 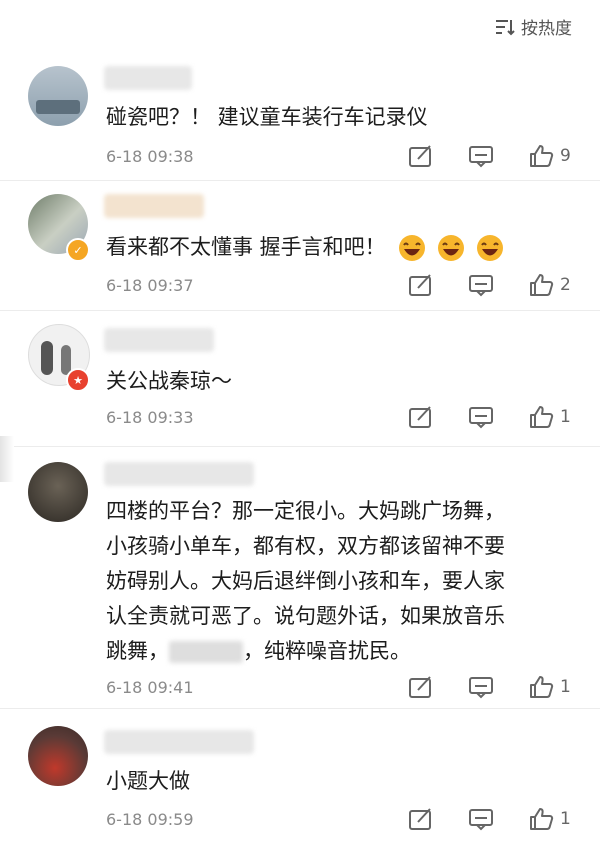 What do you see at coordinates (505, 27) in the screenshot?
I see `sort-icon` at bounding box center [505, 27].